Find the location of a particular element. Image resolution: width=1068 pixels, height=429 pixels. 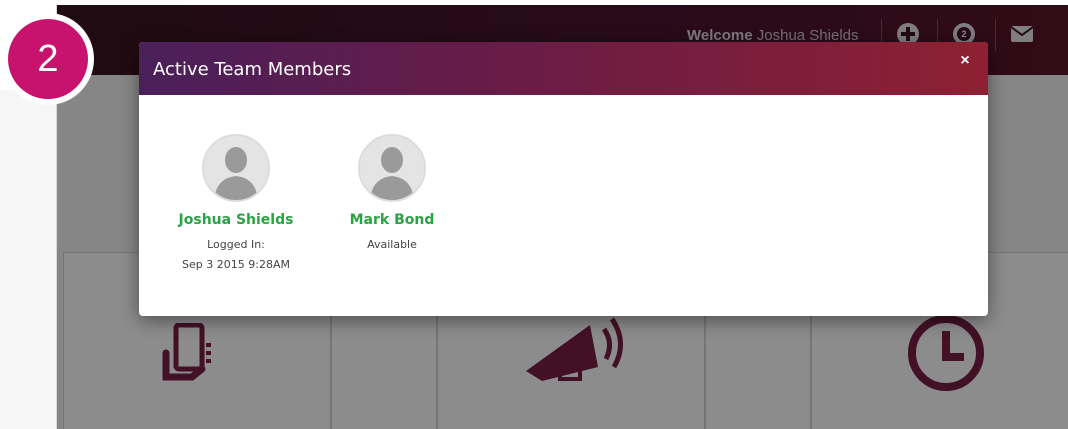

gutter-panel is located at coordinates (28, 259).